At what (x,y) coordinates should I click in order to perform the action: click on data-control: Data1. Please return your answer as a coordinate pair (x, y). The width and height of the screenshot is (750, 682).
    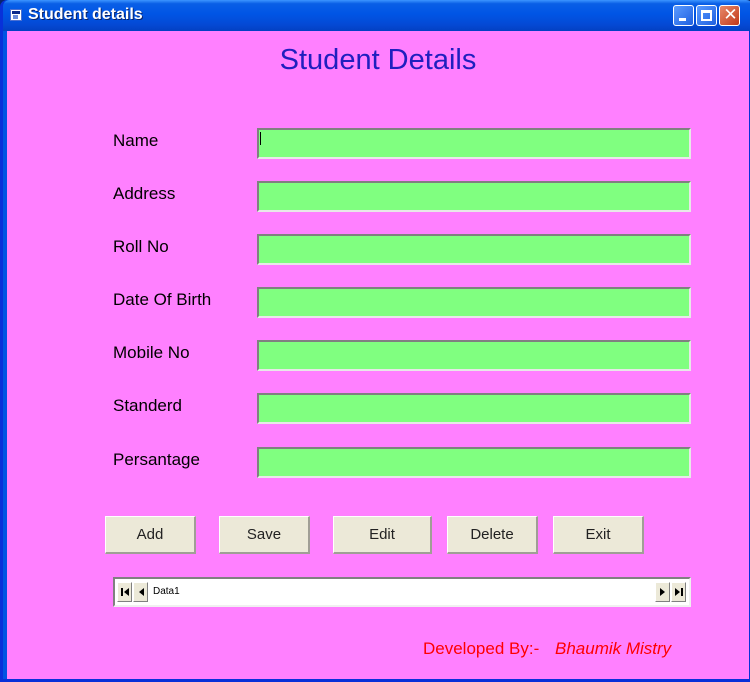
    Looking at the image, I should click on (402, 592).